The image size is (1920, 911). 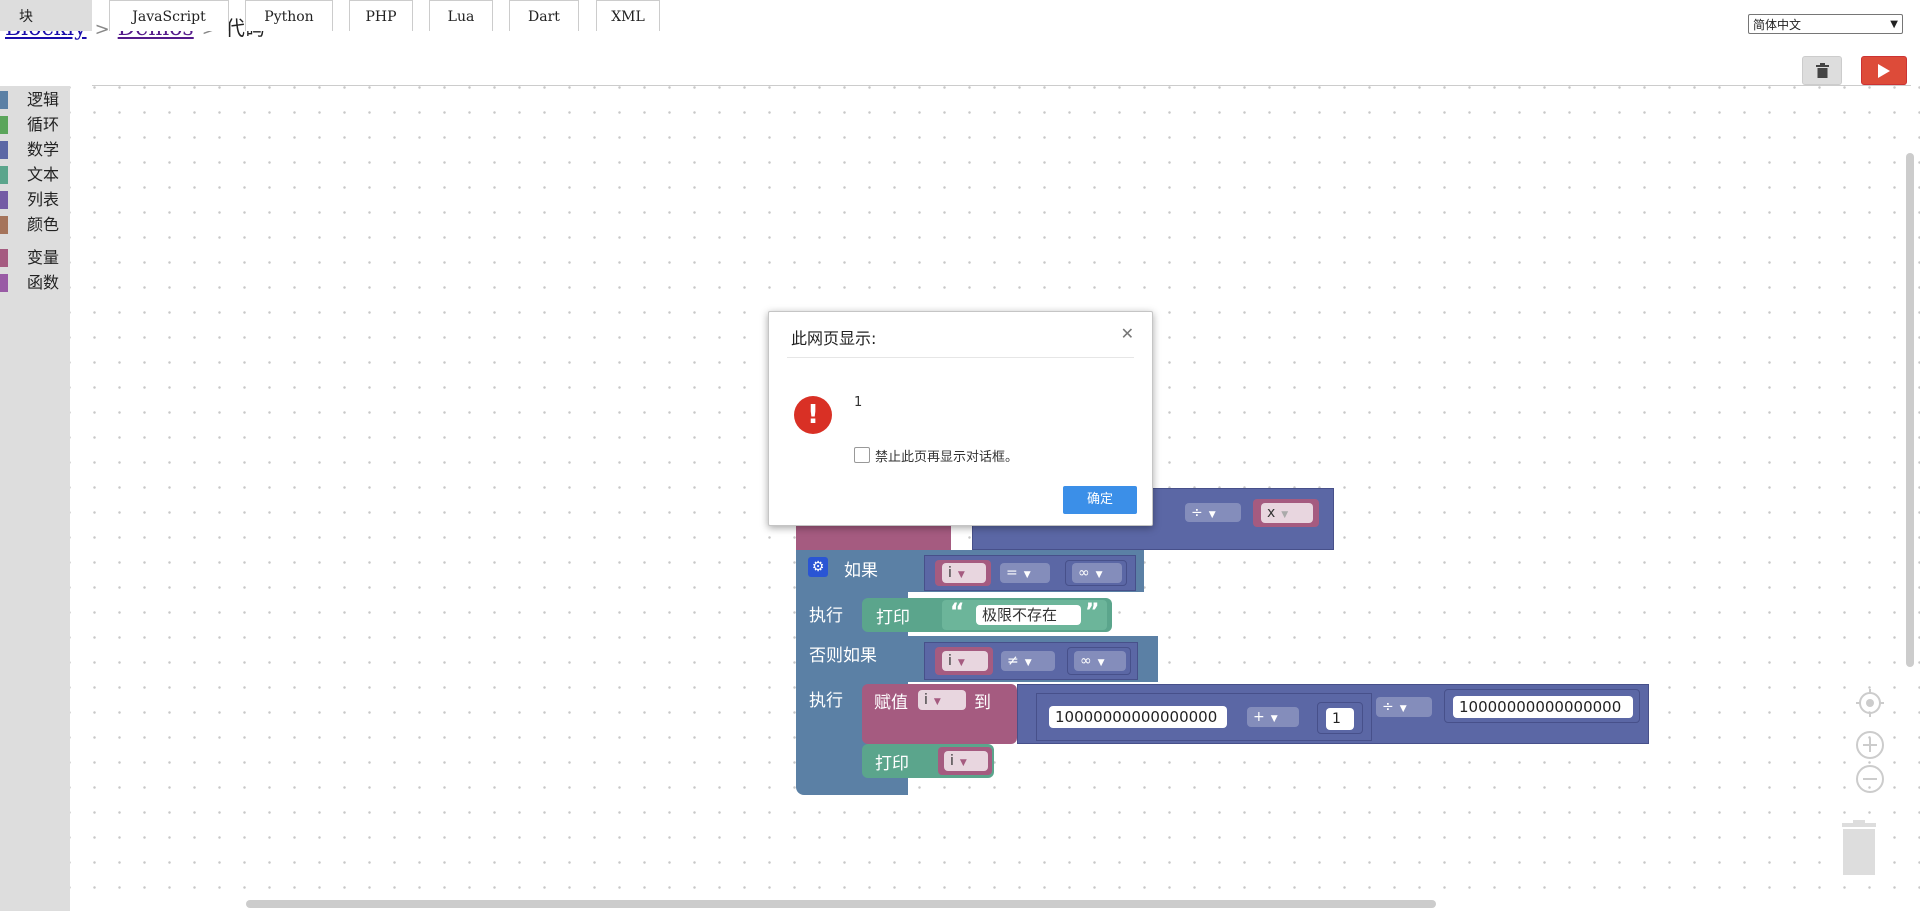 What do you see at coordinates (939, 714) in the screenshot?
I see `variables-set-block: 赋值 i ▼ 到` at bounding box center [939, 714].